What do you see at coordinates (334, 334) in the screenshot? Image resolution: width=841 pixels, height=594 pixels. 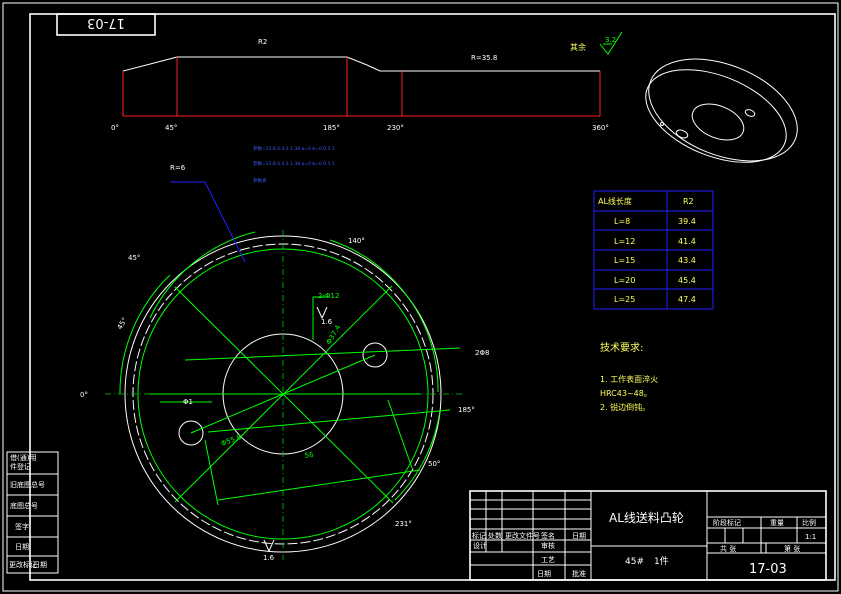 I see `dim-phi37: Φ37.4` at bounding box center [334, 334].